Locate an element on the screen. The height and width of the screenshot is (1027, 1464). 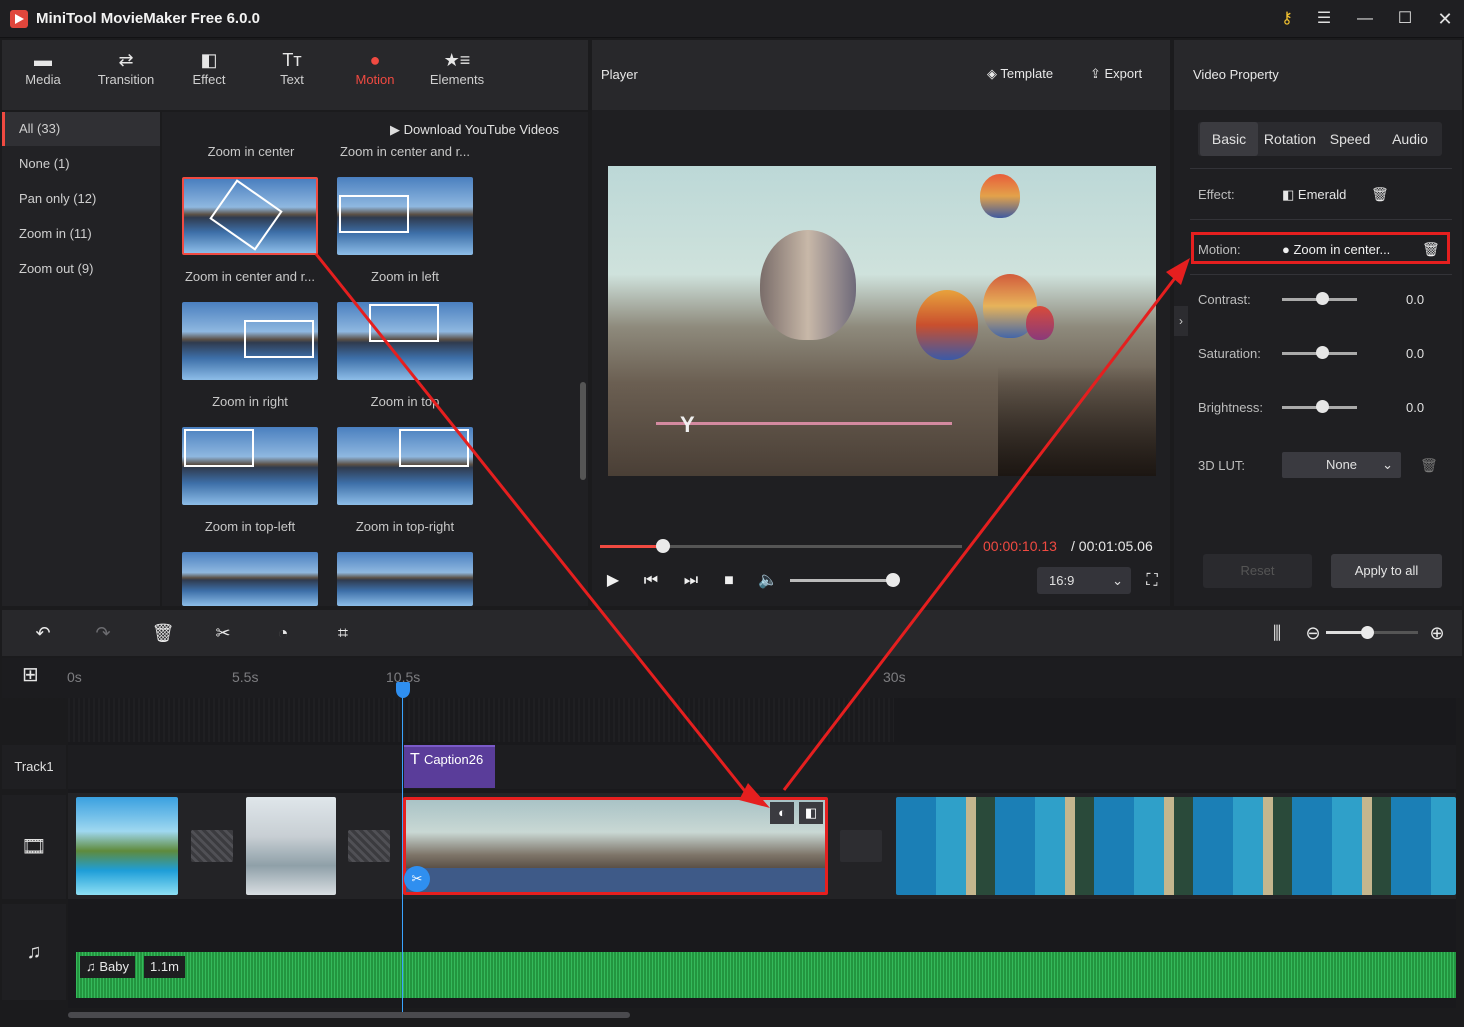
fit-timeline-icon: ⫼ is located at coordinates (1277, 633).